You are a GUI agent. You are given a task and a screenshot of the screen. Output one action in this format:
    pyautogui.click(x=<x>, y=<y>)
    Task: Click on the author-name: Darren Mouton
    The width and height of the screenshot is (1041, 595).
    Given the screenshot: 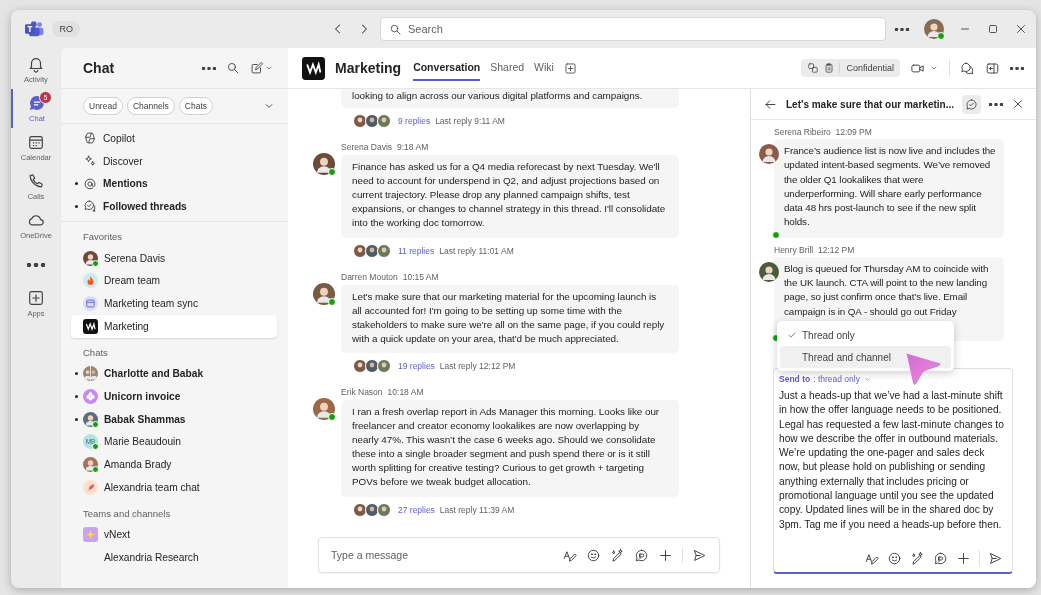 What is the action you would take?
    pyautogui.click(x=369, y=276)
    